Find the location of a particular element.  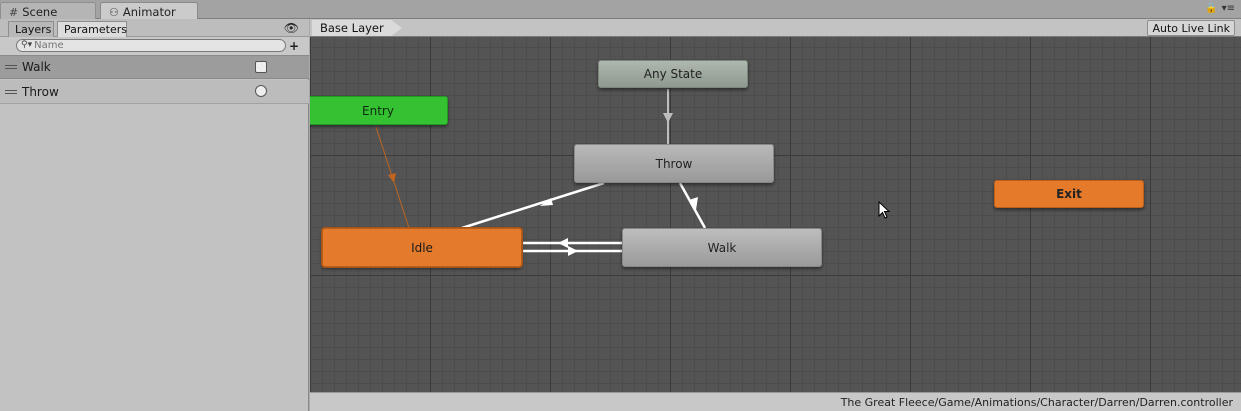

arrow-walk-idle is located at coordinates (563, 243).